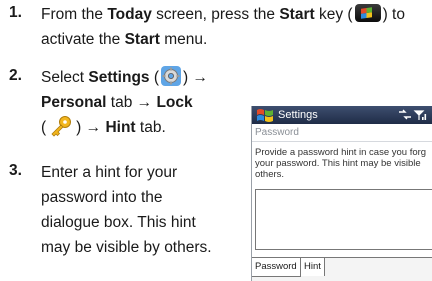 Image resolution: width=432 pixels, height=281 pixels. Describe the element at coordinates (343, 219) in the screenshot. I see `hint-input` at that location.